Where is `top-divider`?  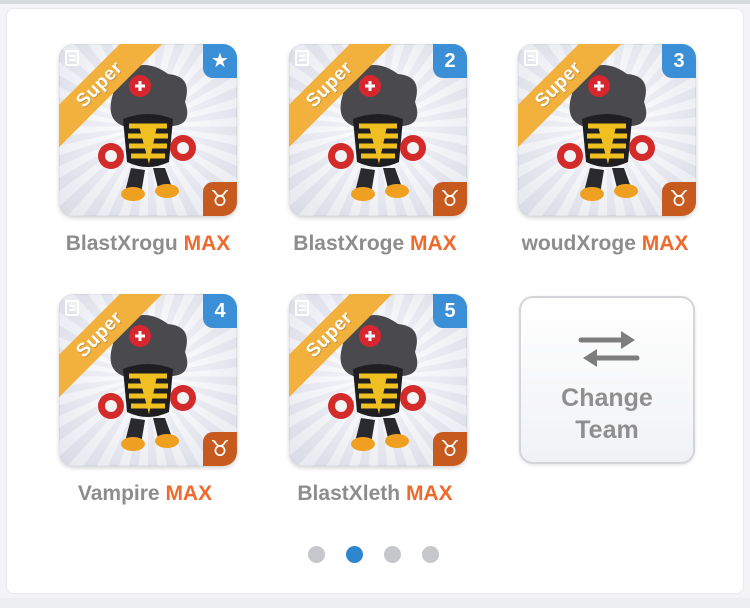
top-divider is located at coordinates (375, 2).